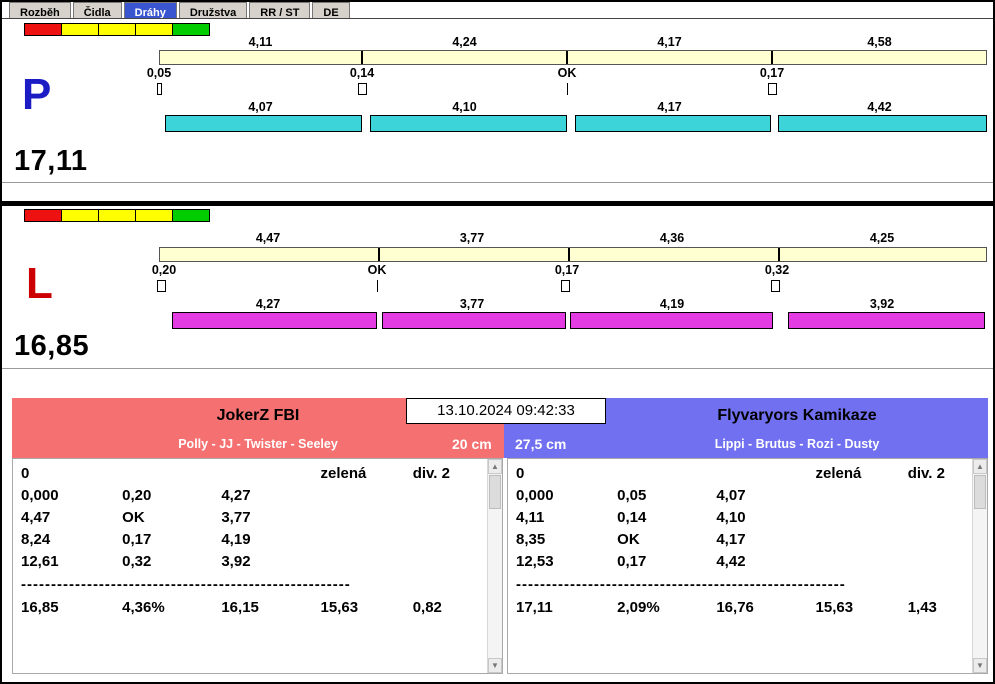 This screenshot has width=995, height=684. Describe the element at coordinates (879, 42) in the screenshot. I see `split-label: 4,58` at that location.